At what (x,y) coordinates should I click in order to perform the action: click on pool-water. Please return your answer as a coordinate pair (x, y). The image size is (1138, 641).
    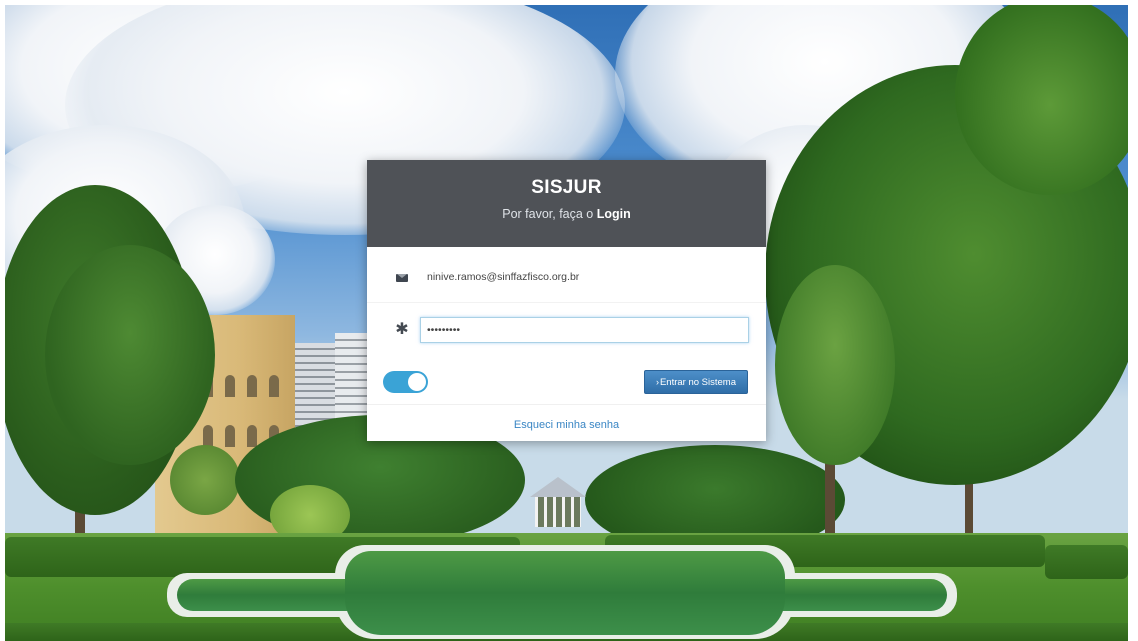
    Looking at the image, I should click on (565, 593).